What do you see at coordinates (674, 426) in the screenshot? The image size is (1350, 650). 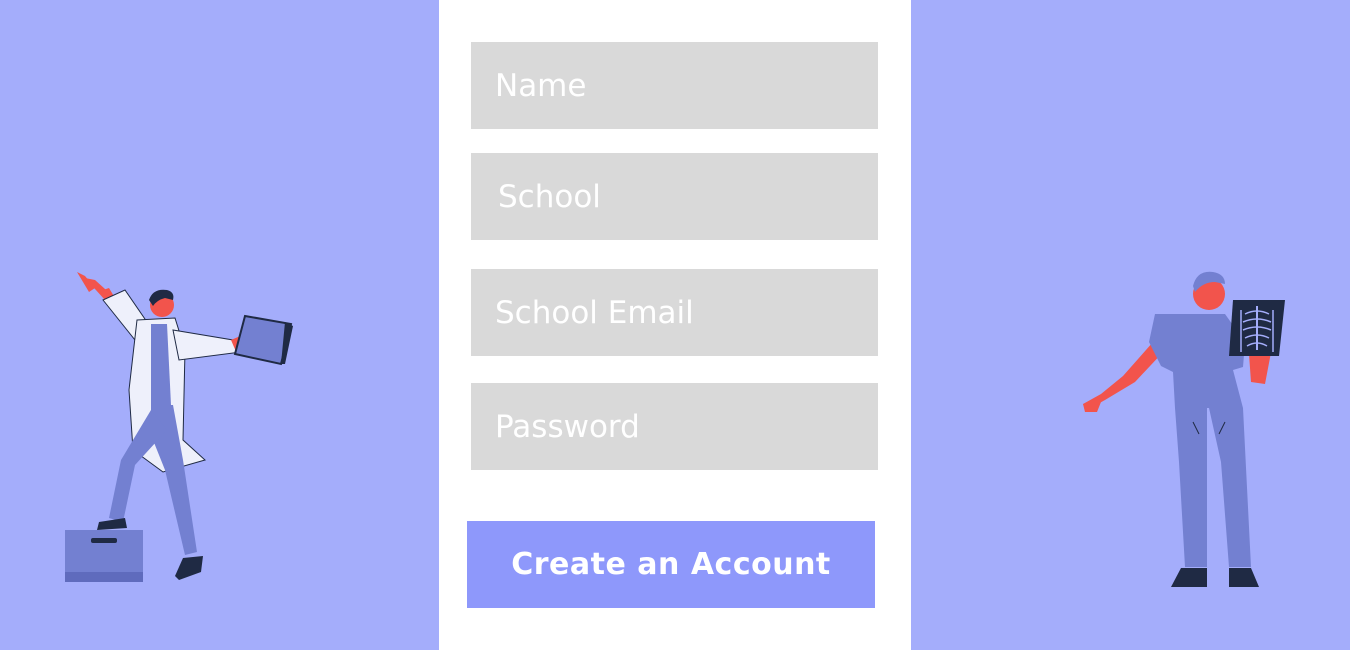 I see `password-input` at bounding box center [674, 426].